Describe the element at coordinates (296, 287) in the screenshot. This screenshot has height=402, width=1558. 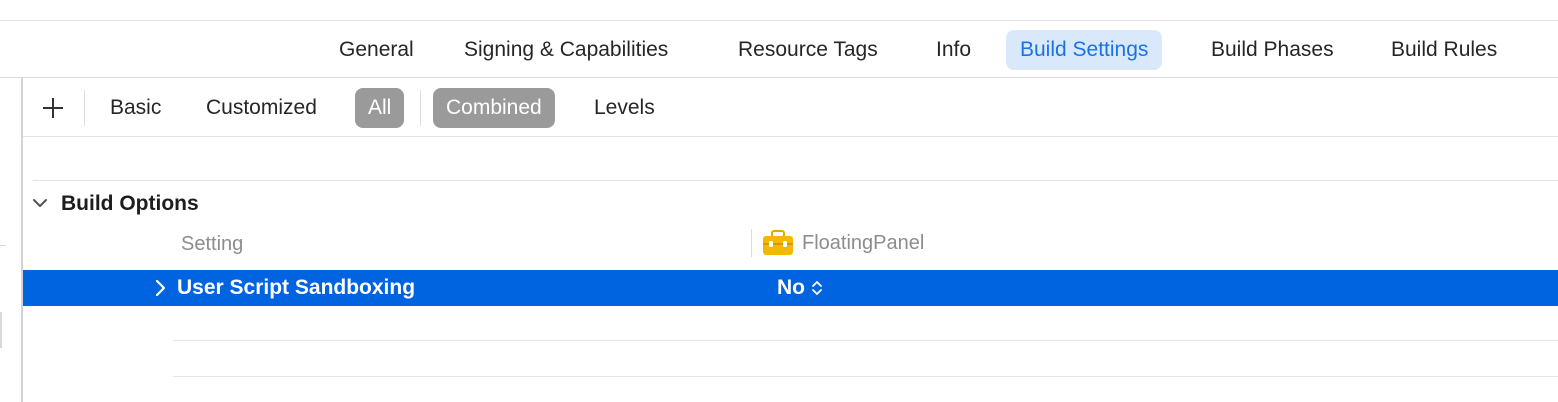
I see `setting-name: User Script Sandboxing` at that location.